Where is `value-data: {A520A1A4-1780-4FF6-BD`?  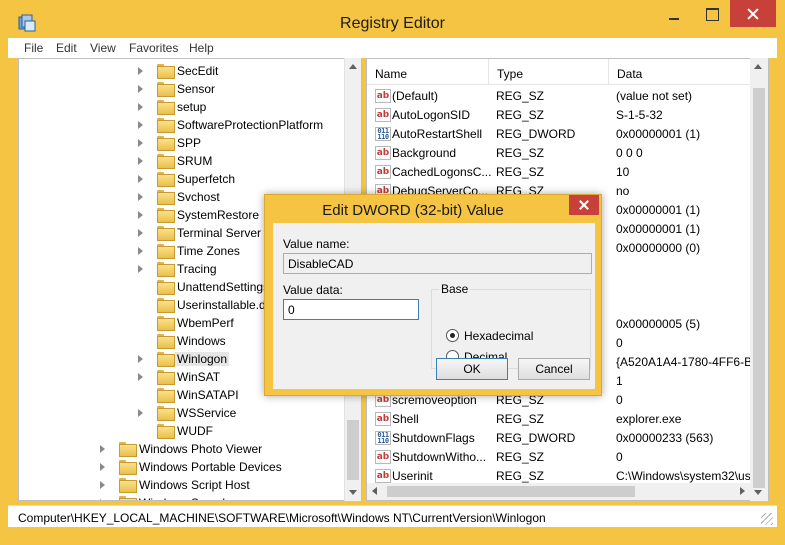 value-data: {A520A1A4-1780-4FF6-BD is located at coordinates (688, 362).